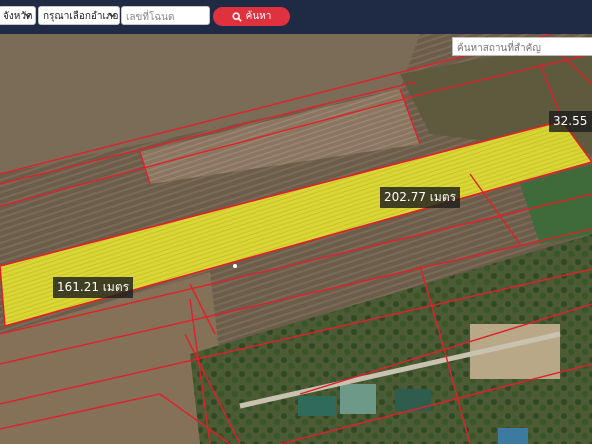 The height and width of the screenshot is (444, 592). Describe the element at coordinates (499, 48) in the screenshot. I see `poi-search-placeholder: ค้นหาสถานที่สำคัญ` at that location.